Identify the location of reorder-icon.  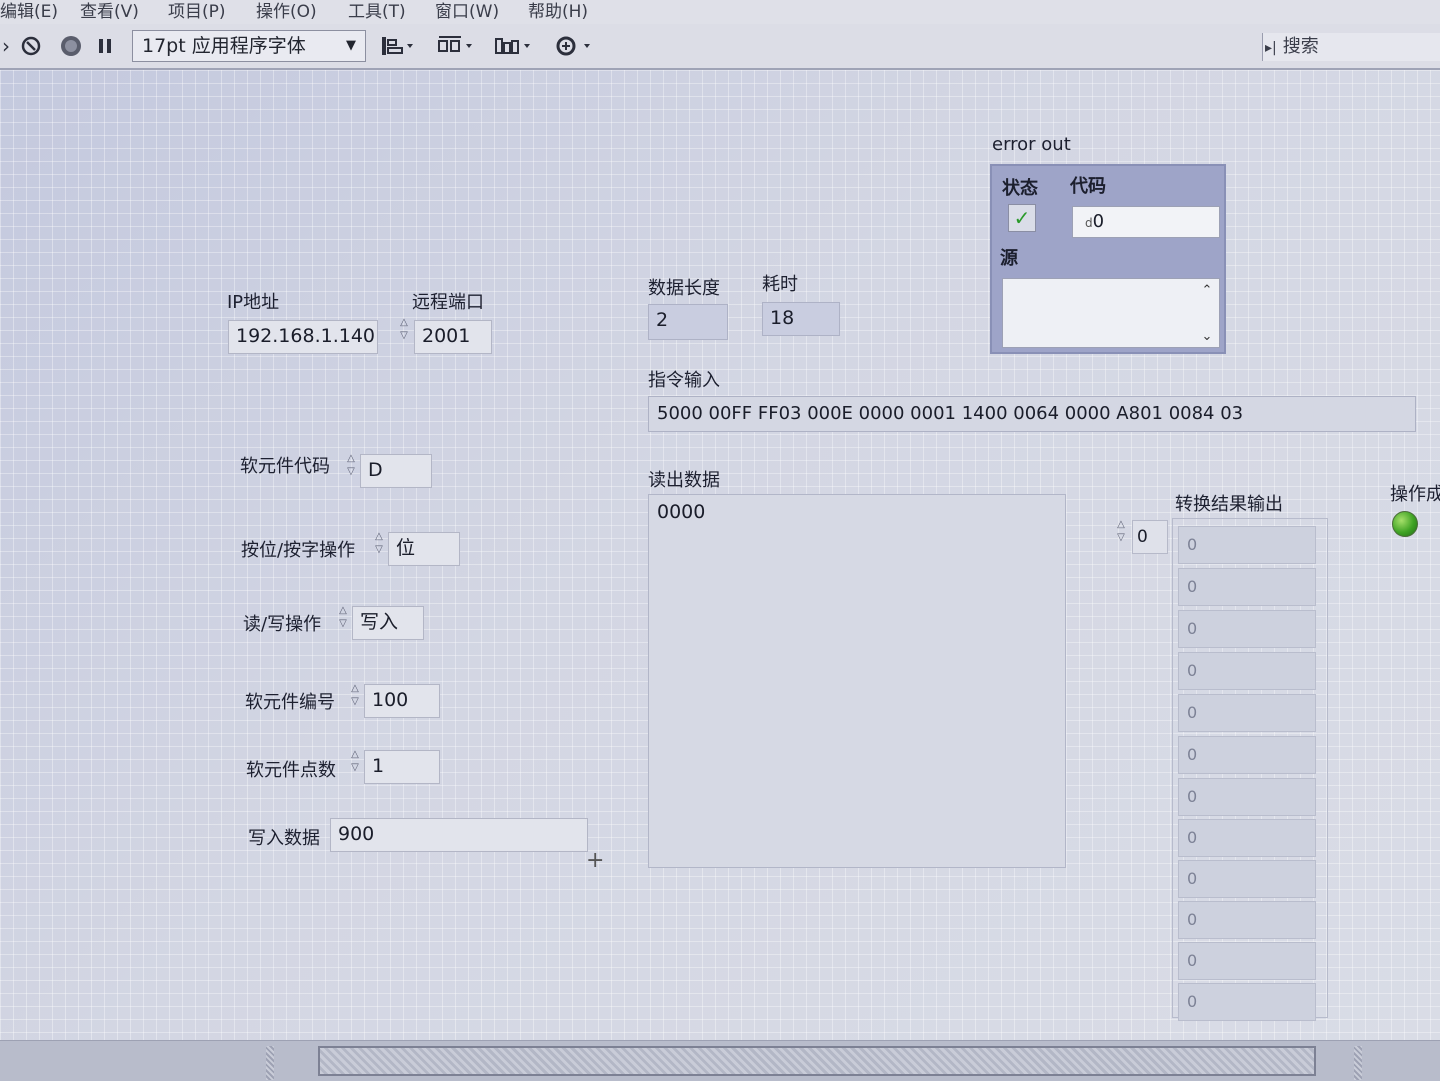
(574, 46).